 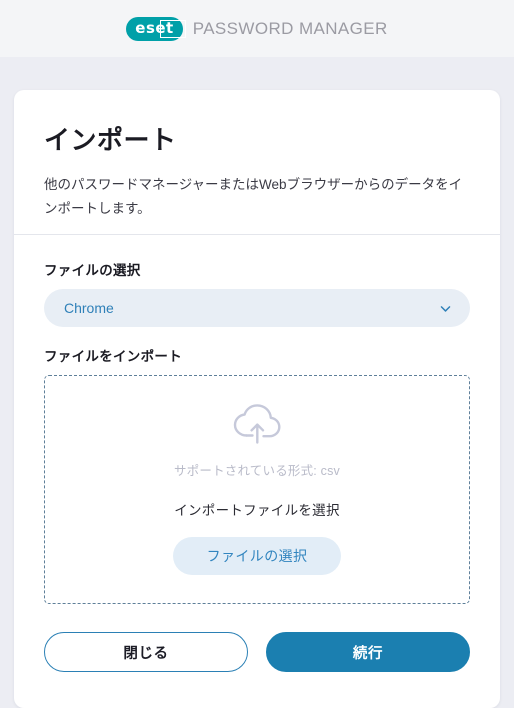 I want to click on eset-logo-text: eset, so click(x=154, y=28).